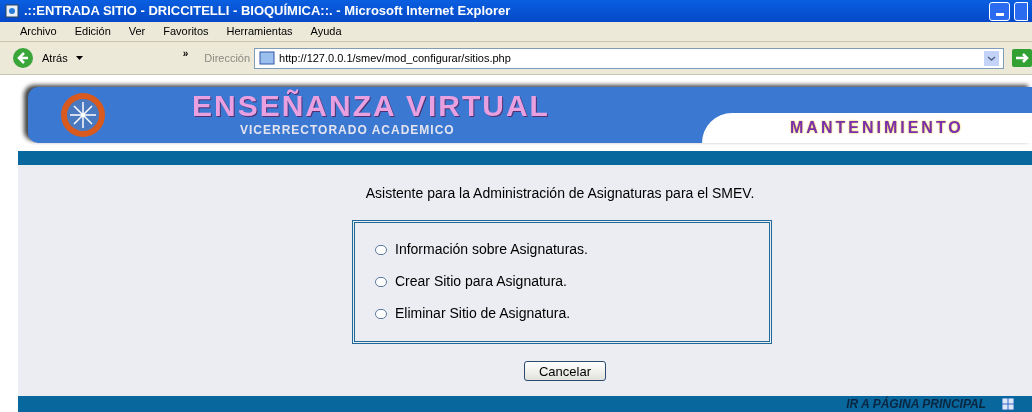  What do you see at coordinates (38, 31) in the screenshot?
I see `menu-item: Archivo` at bounding box center [38, 31].